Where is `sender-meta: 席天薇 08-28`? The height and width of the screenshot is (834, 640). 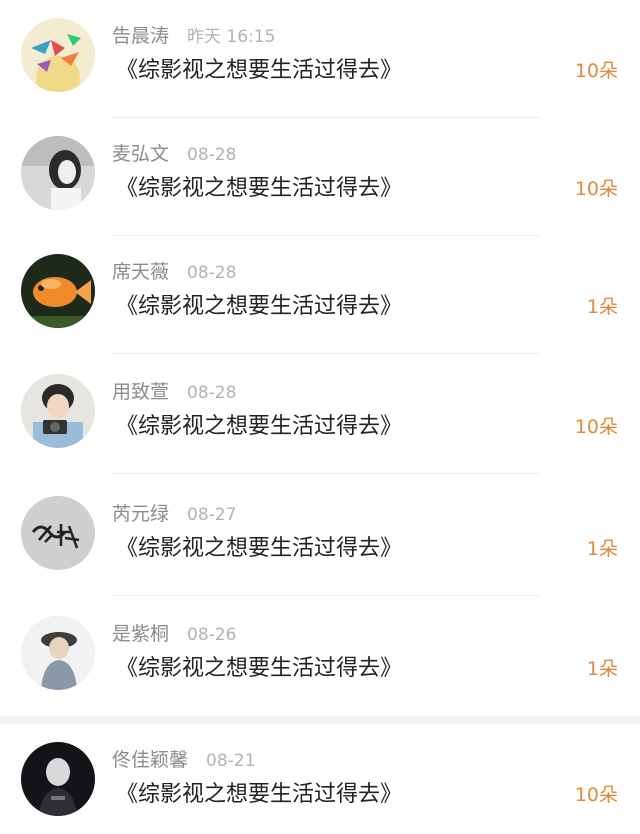
sender-meta: 席天薇 08-28 is located at coordinates (174, 272).